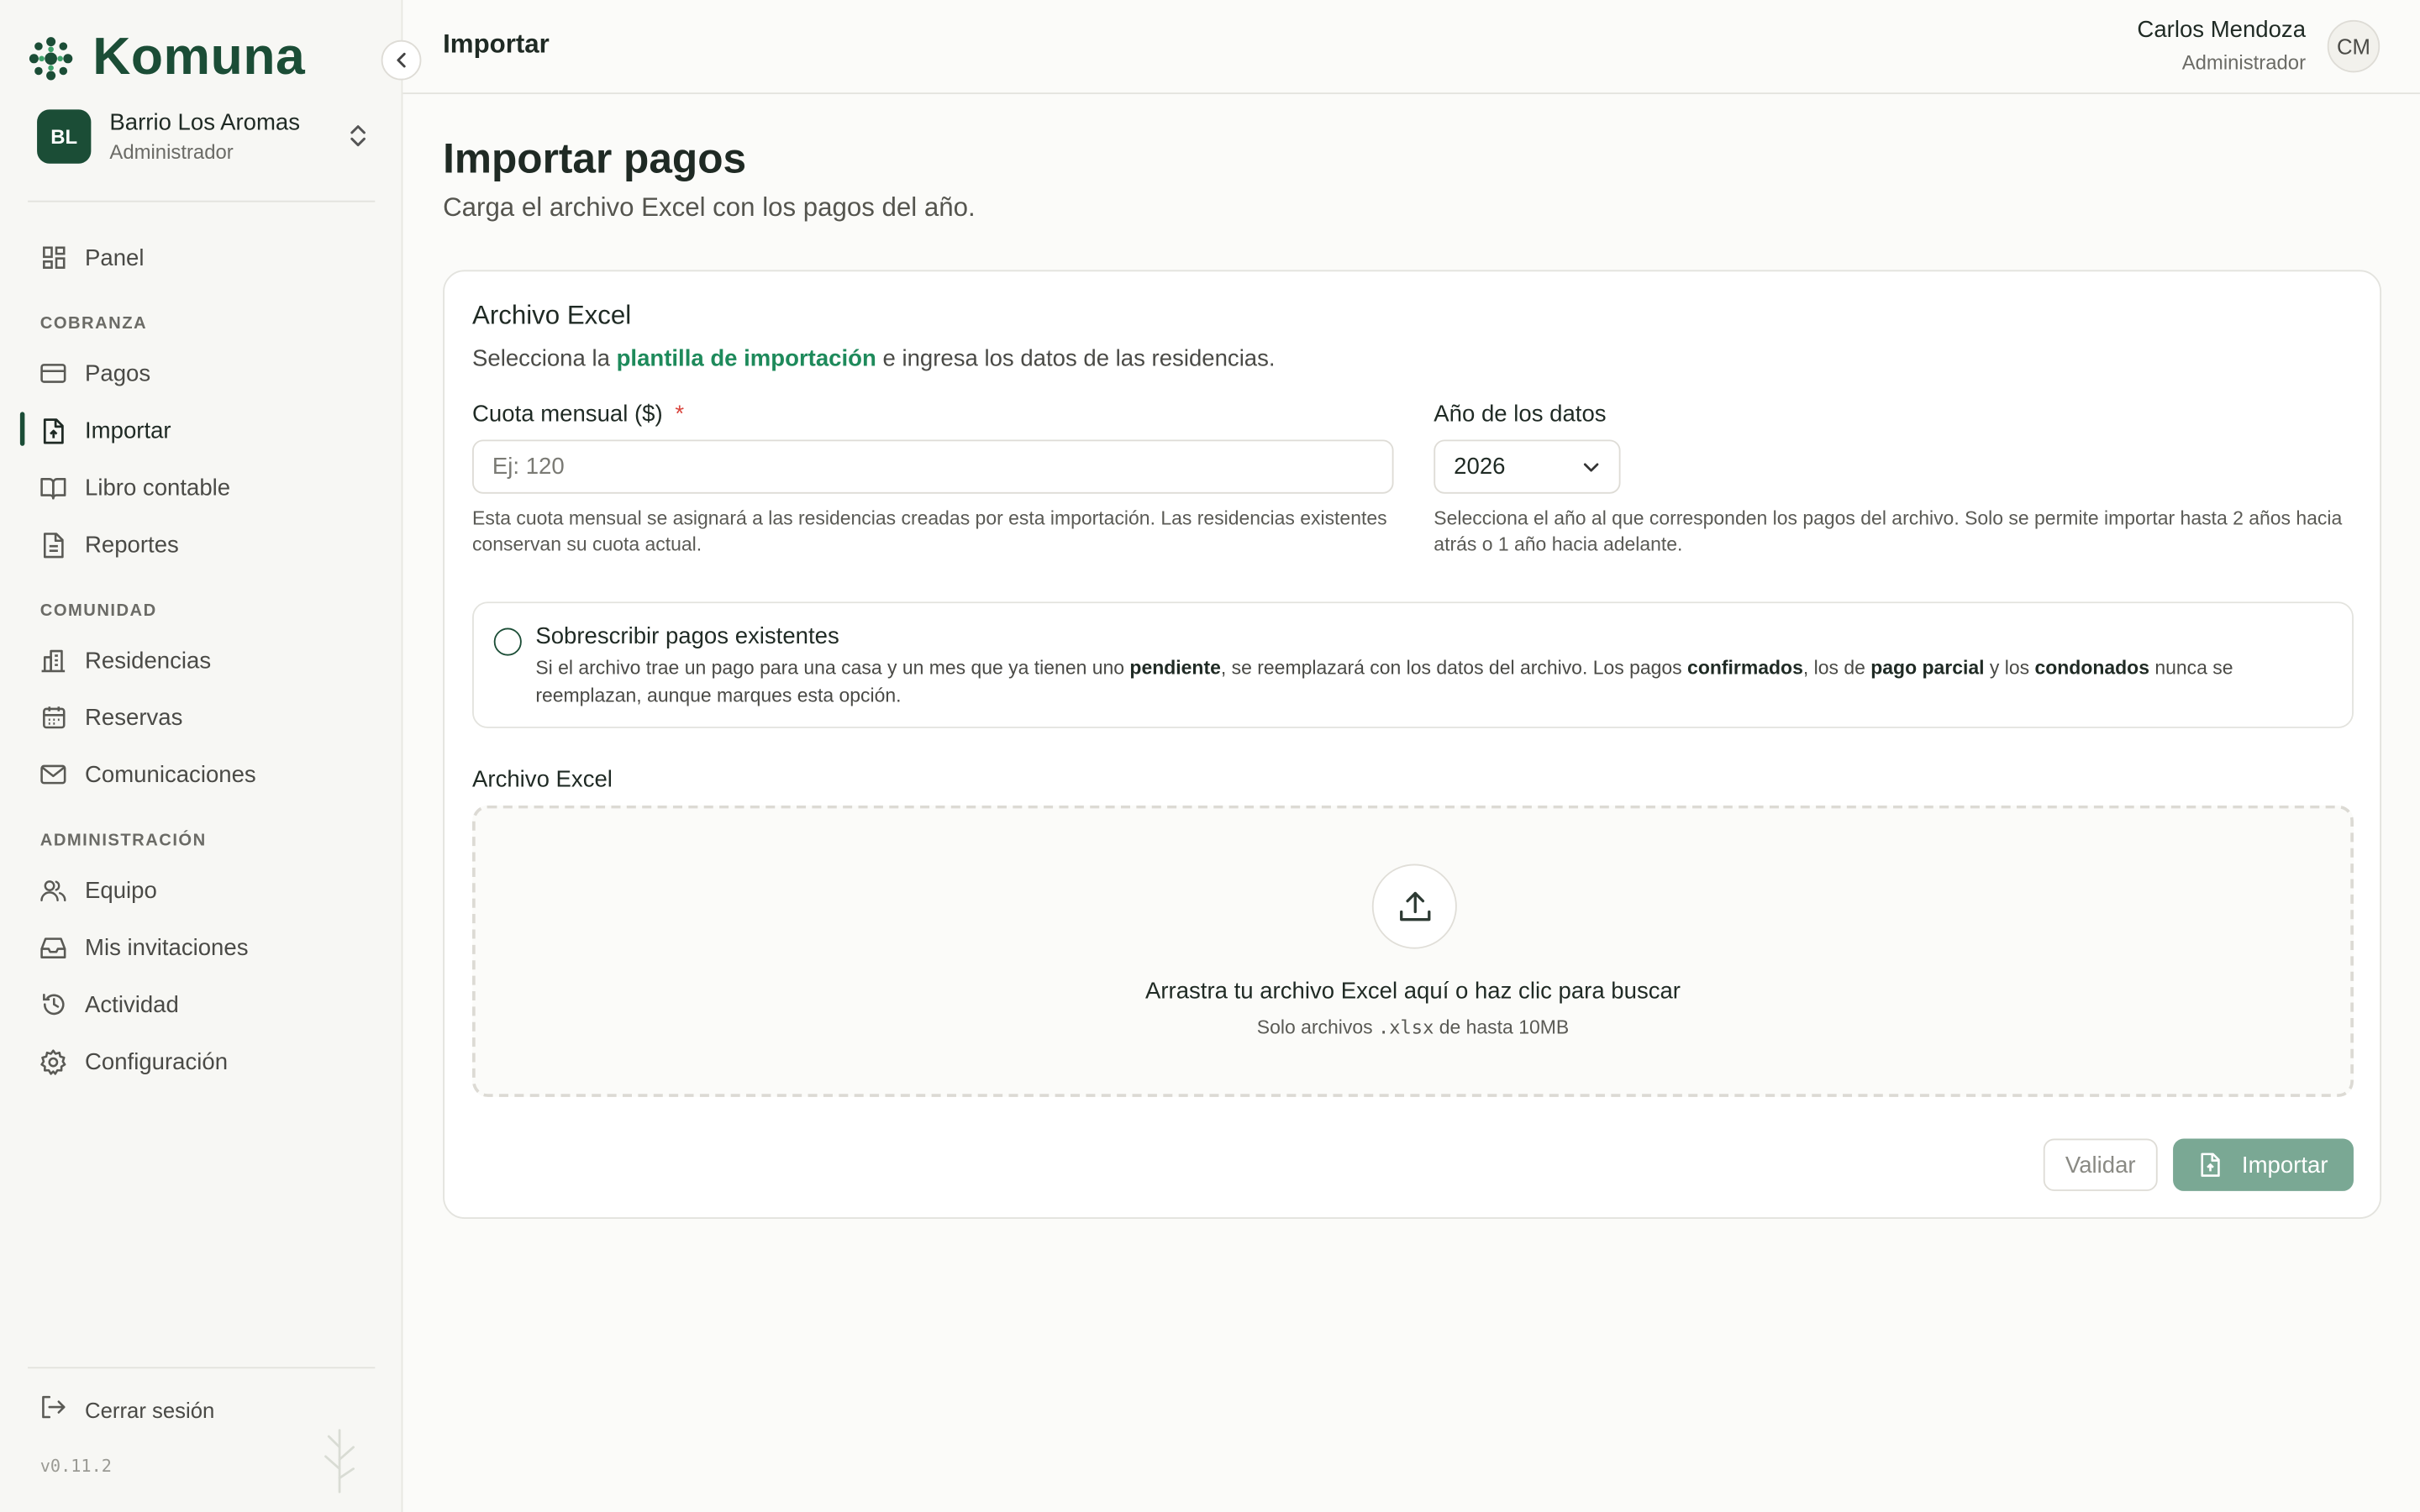  I want to click on logout-label: Cerrar sesión, so click(150, 1409).